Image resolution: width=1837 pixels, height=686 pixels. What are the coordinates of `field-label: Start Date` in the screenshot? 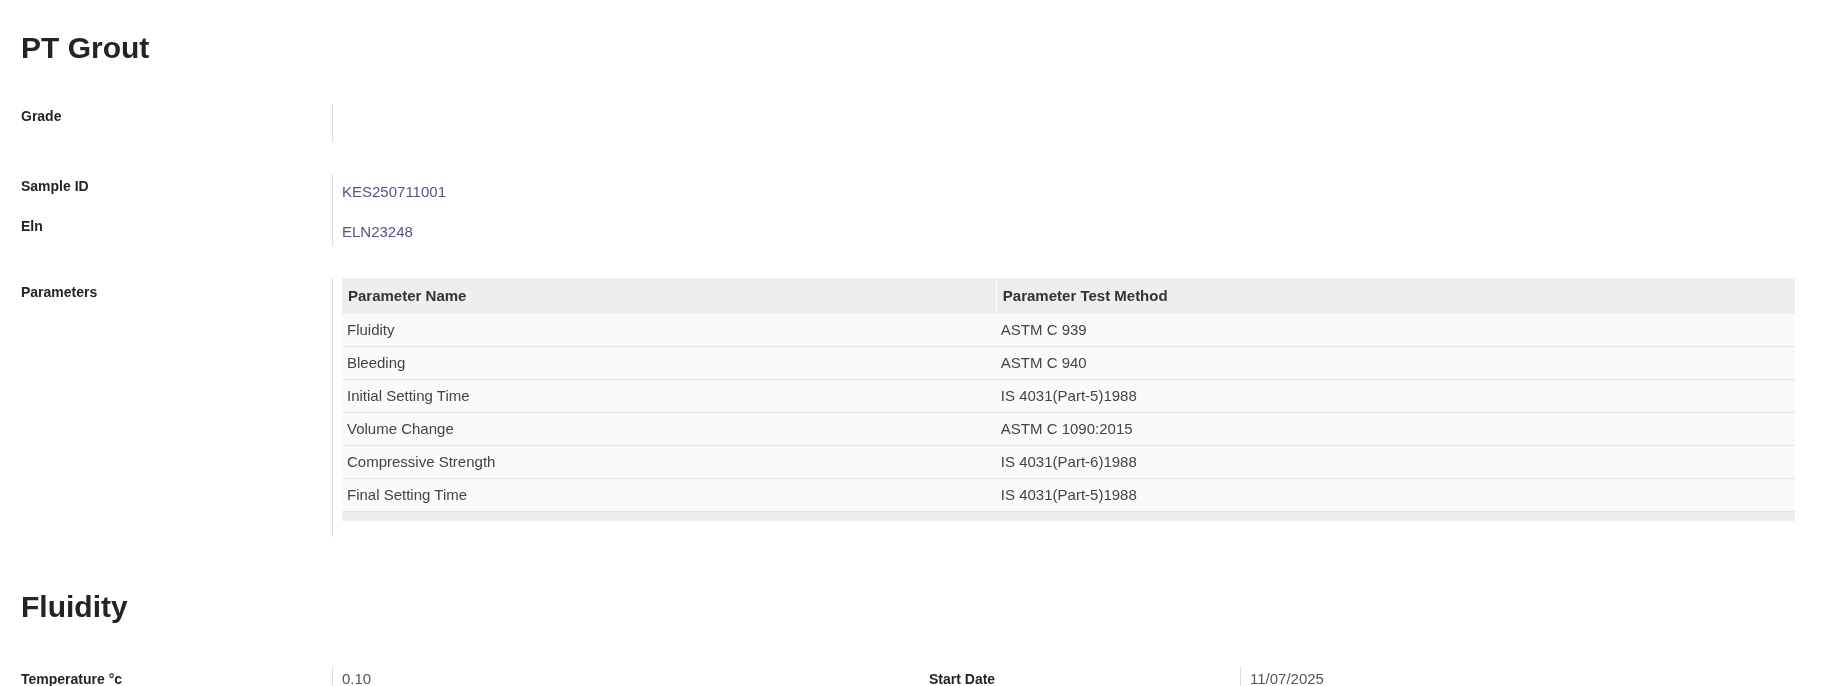 It's located at (962, 678).